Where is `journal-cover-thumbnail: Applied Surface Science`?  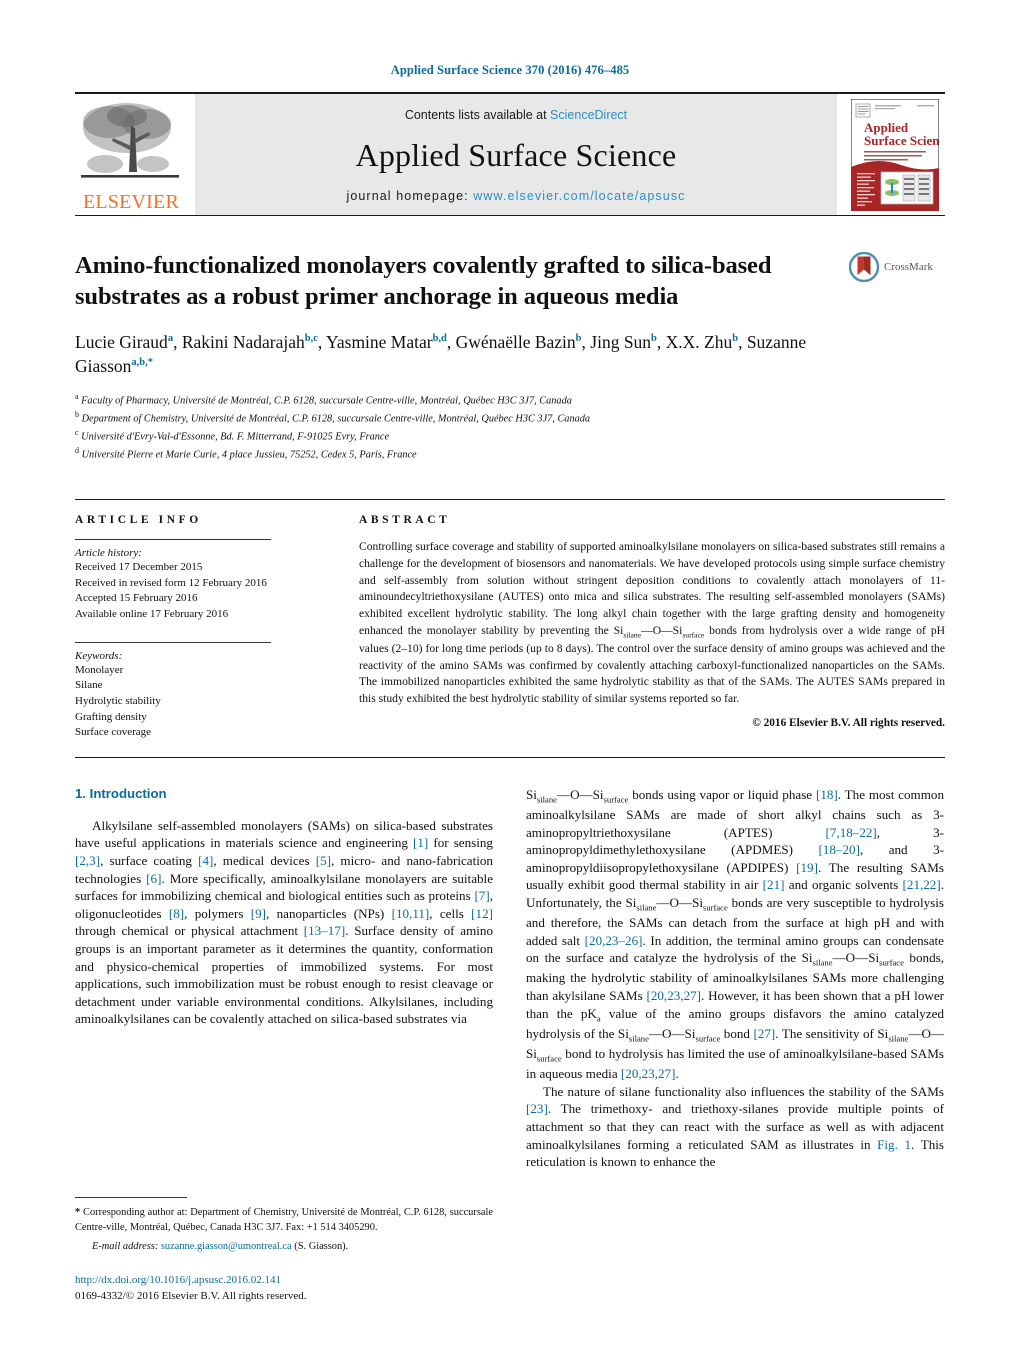 journal-cover-thumbnail: Applied Surface Science is located at coordinates (895, 154).